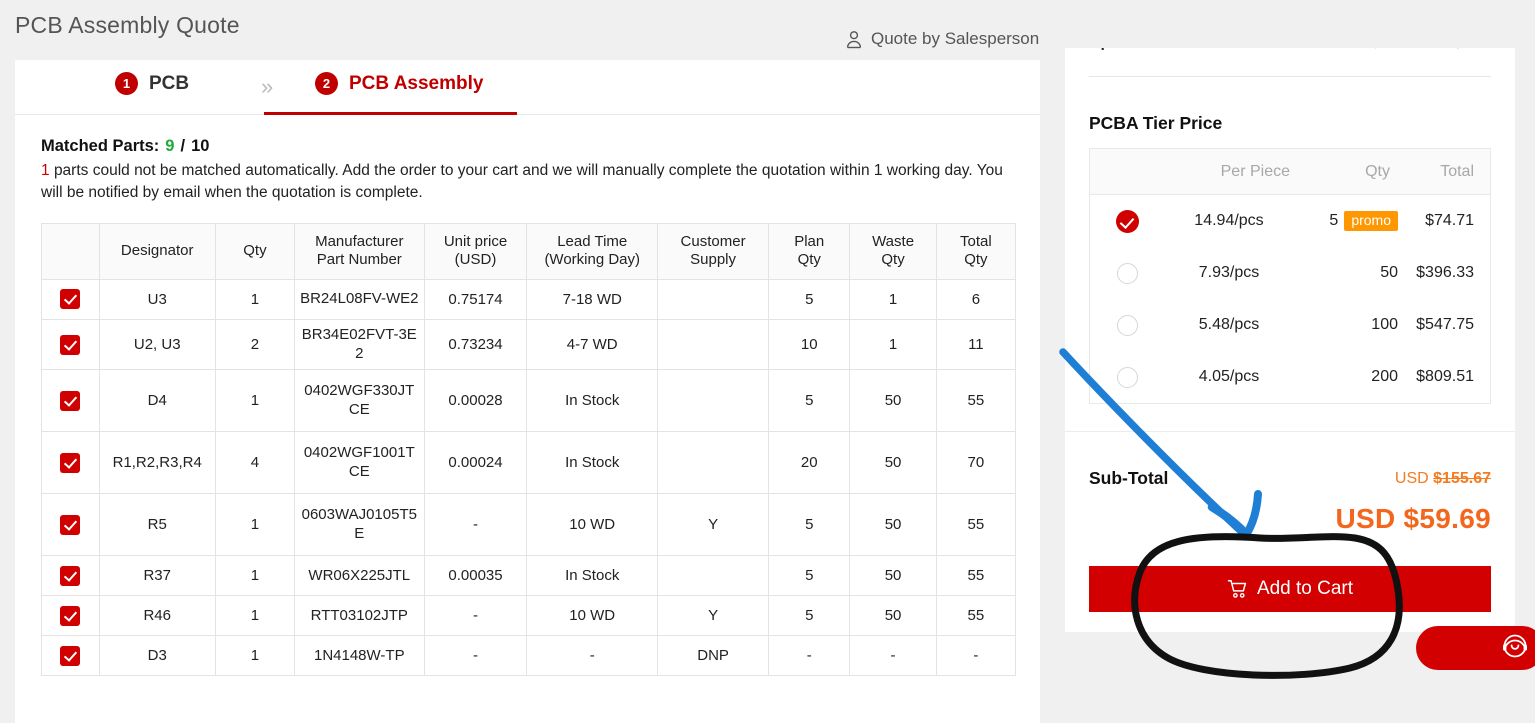 This screenshot has width=1535, height=723. I want to click on parts-col-waste-qty-l2: Qty, so click(893, 260).